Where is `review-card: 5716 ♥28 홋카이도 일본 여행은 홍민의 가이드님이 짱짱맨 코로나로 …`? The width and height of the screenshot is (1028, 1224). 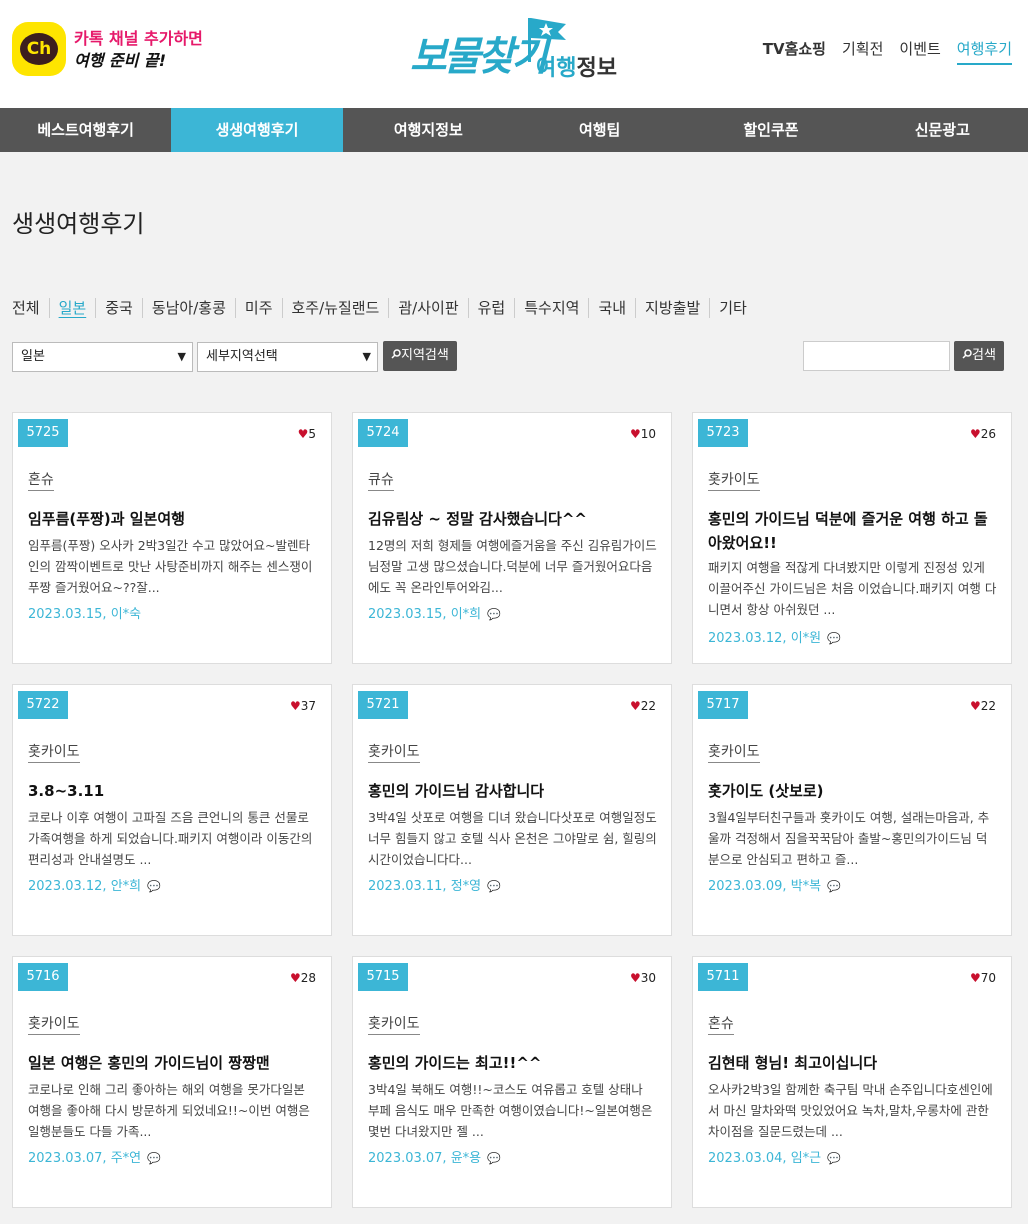
review-card: 5716 ♥28 홋카이도 일본 여행은 홍민의 가이드님이 짱짱맨 코로나로 … is located at coordinates (172, 1082).